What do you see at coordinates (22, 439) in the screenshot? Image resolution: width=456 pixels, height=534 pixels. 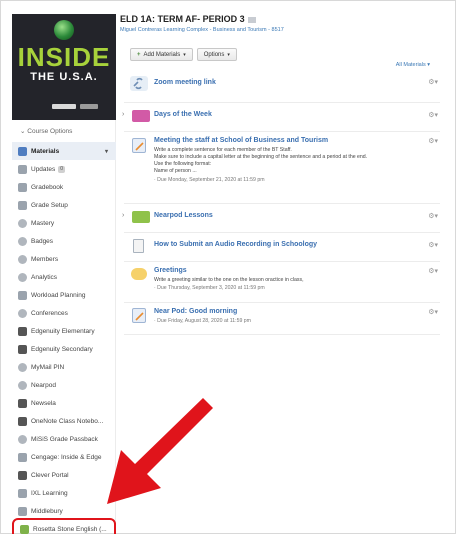 I see `misis-icon` at bounding box center [22, 439].